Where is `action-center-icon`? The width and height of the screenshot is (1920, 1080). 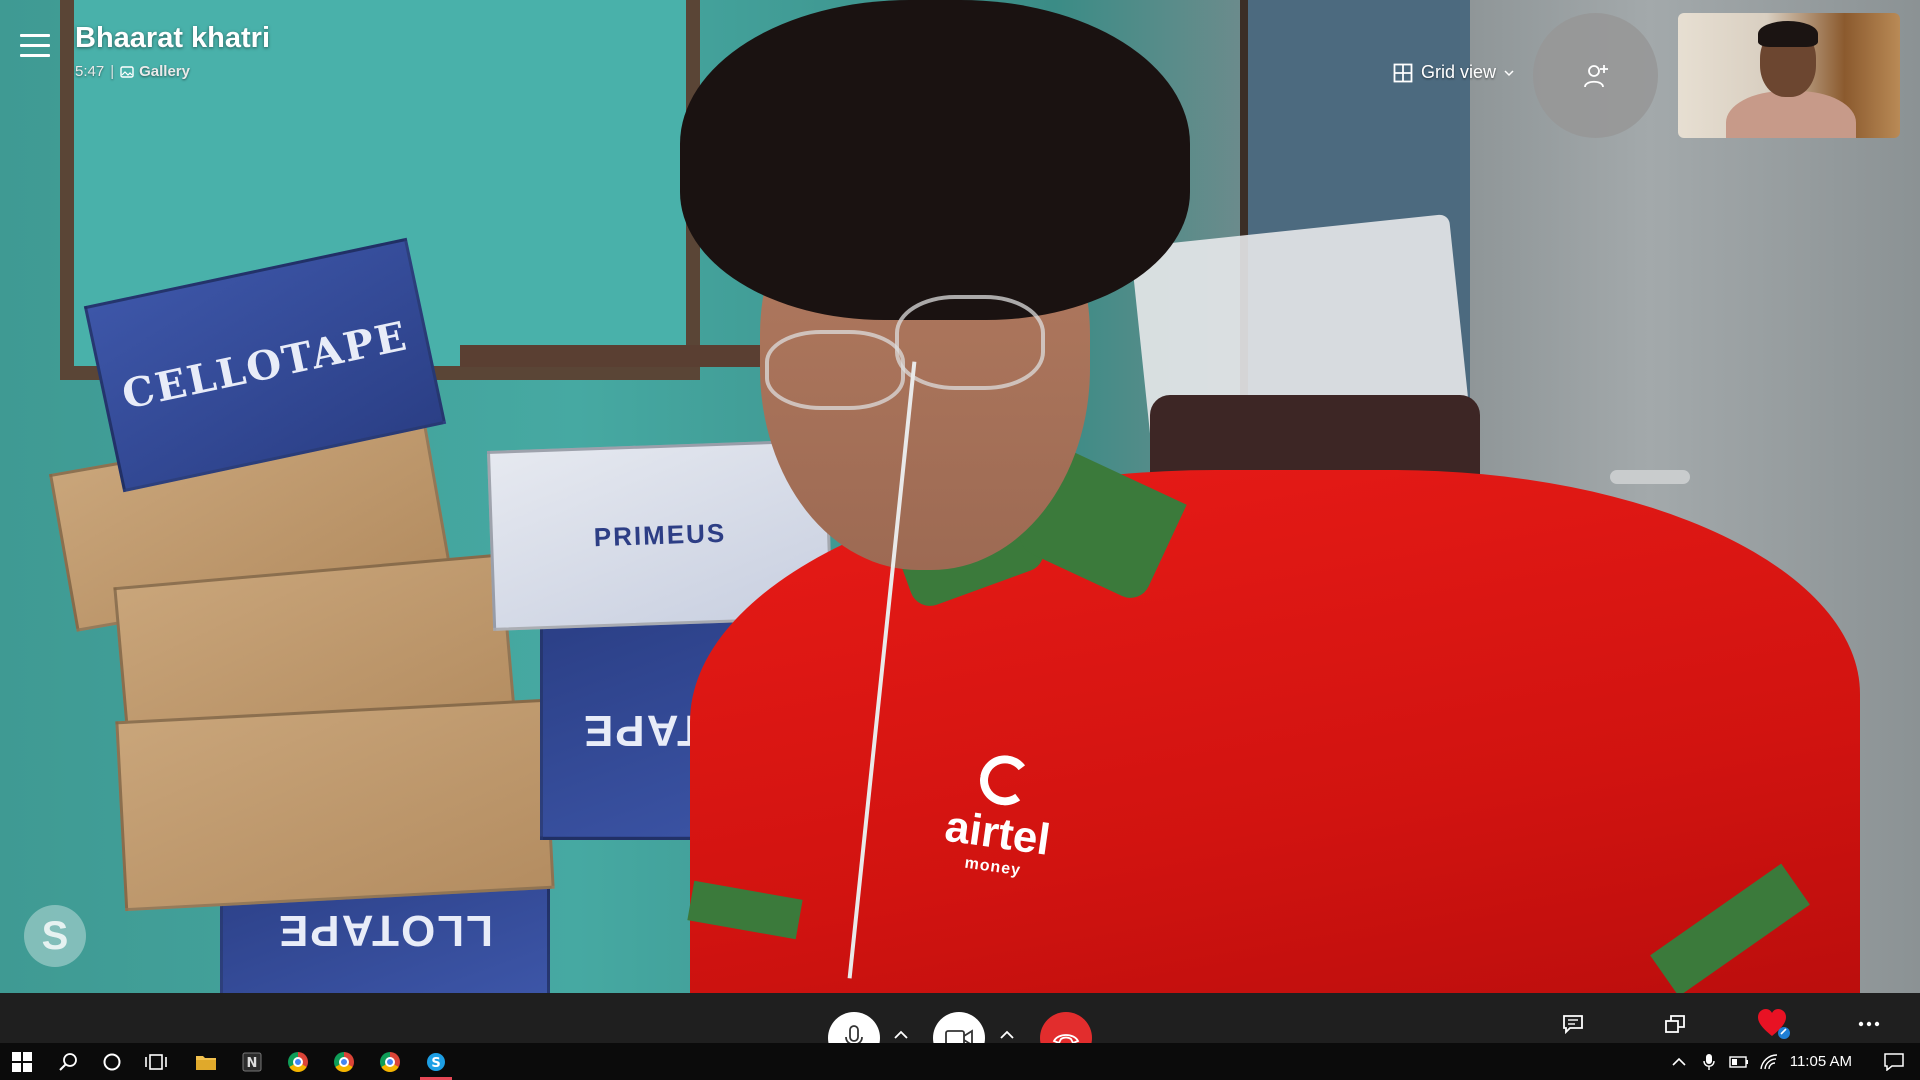 action-center-icon is located at coordinates (1894, 1061).